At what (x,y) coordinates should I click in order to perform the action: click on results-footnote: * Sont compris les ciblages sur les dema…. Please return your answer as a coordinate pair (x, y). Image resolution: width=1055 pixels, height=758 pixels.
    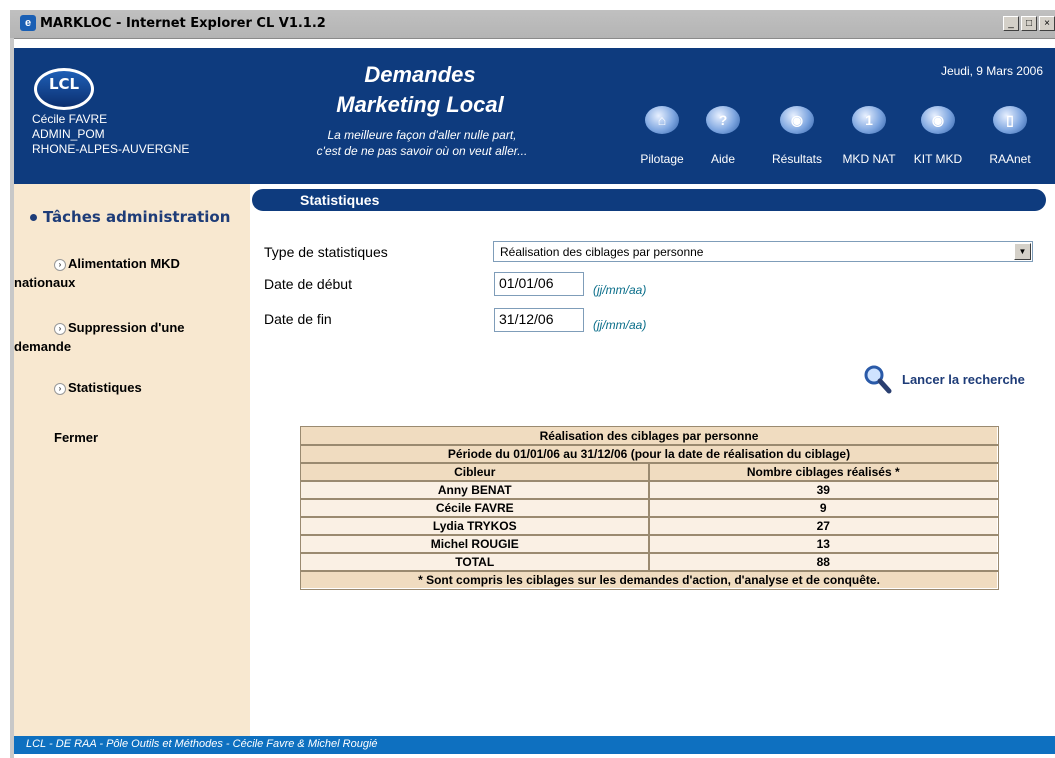
    Looking at the image, I should click on (649, 579).